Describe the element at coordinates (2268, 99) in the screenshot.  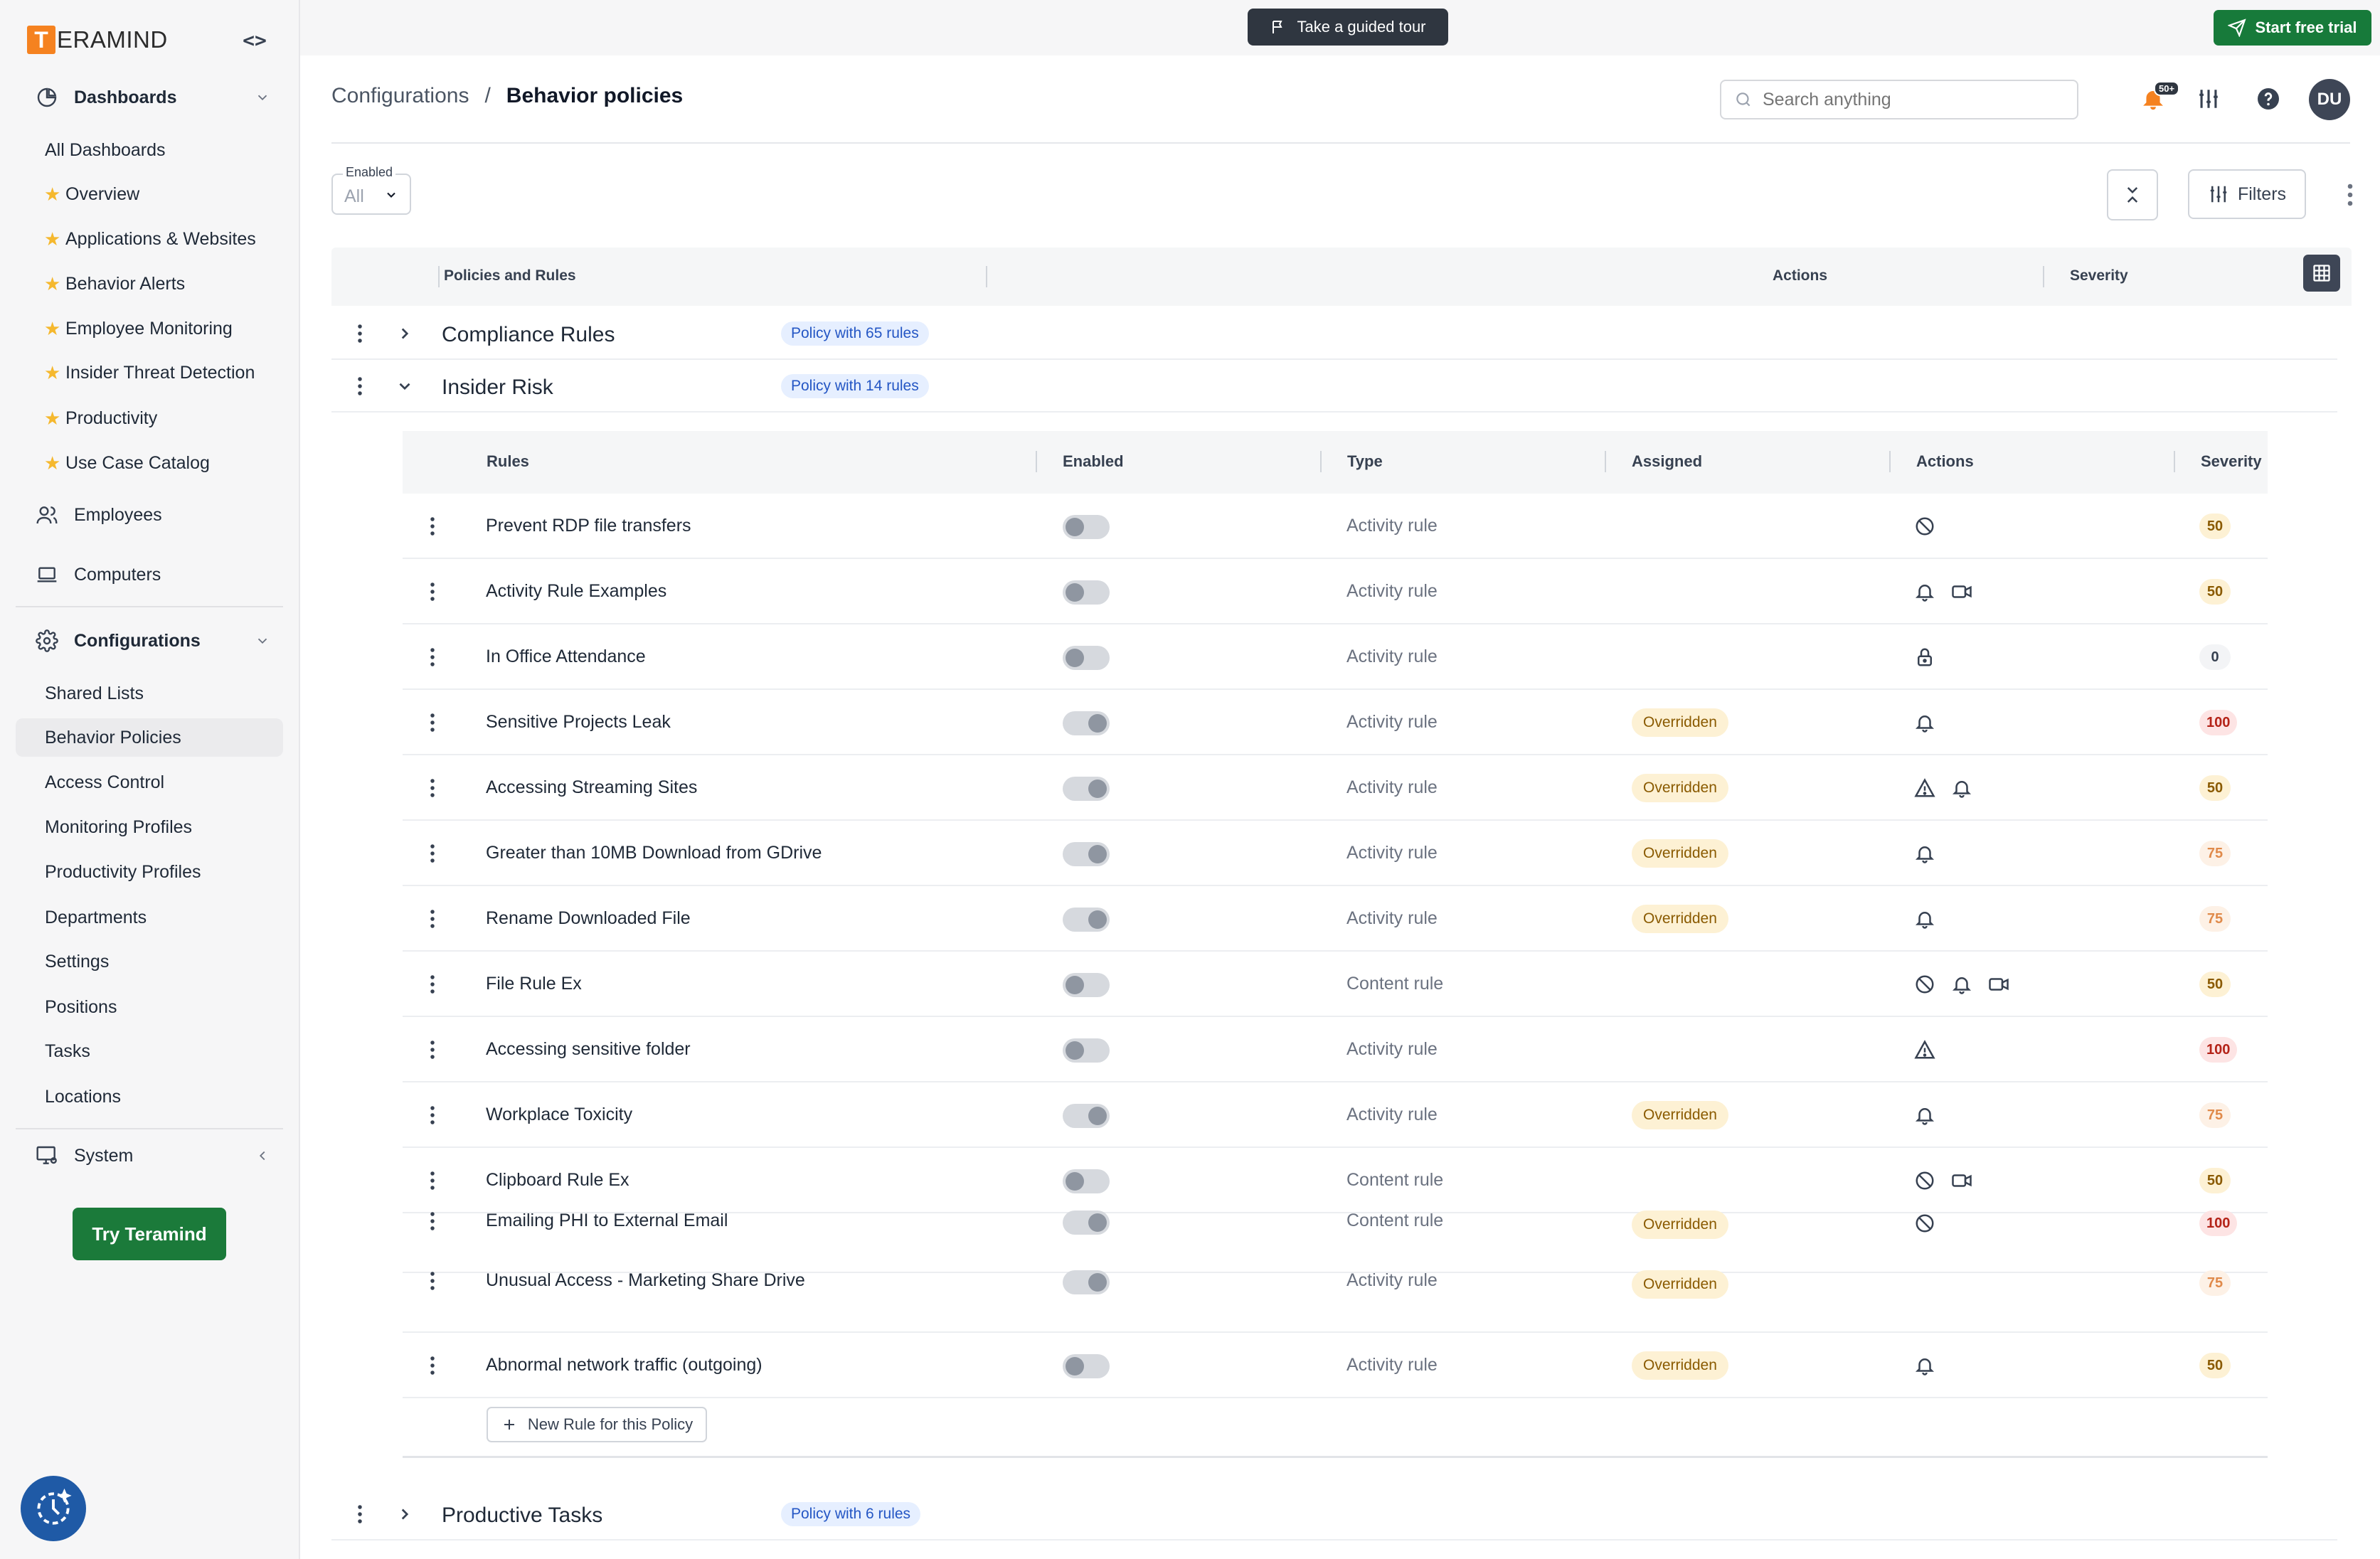
I see `help-button` at that location.